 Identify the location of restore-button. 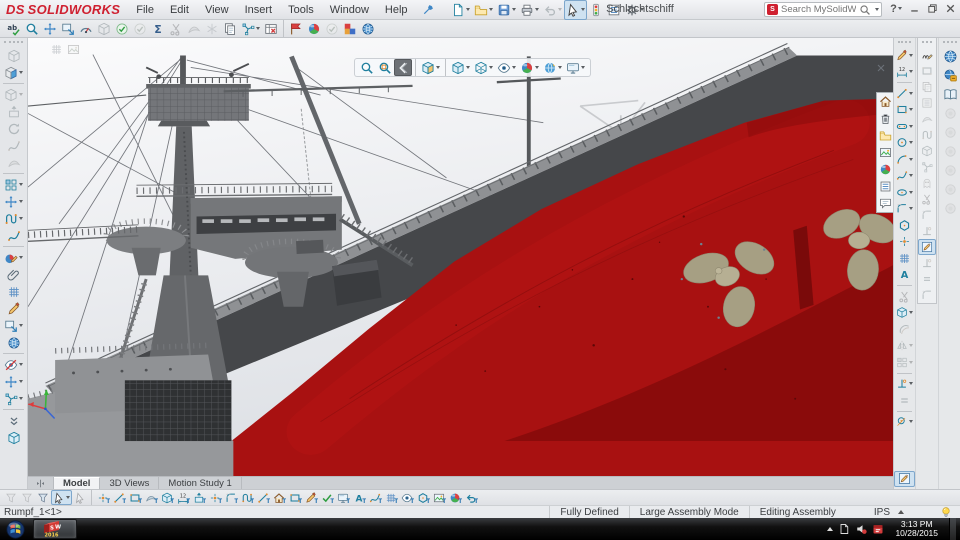
(932, 8).